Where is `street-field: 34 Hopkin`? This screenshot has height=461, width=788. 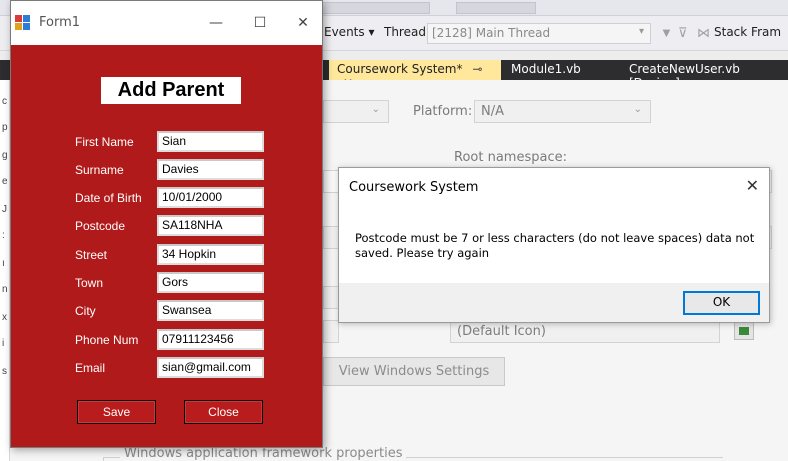
street-field: 34 Hopkin is located at coordinates (210, 254).